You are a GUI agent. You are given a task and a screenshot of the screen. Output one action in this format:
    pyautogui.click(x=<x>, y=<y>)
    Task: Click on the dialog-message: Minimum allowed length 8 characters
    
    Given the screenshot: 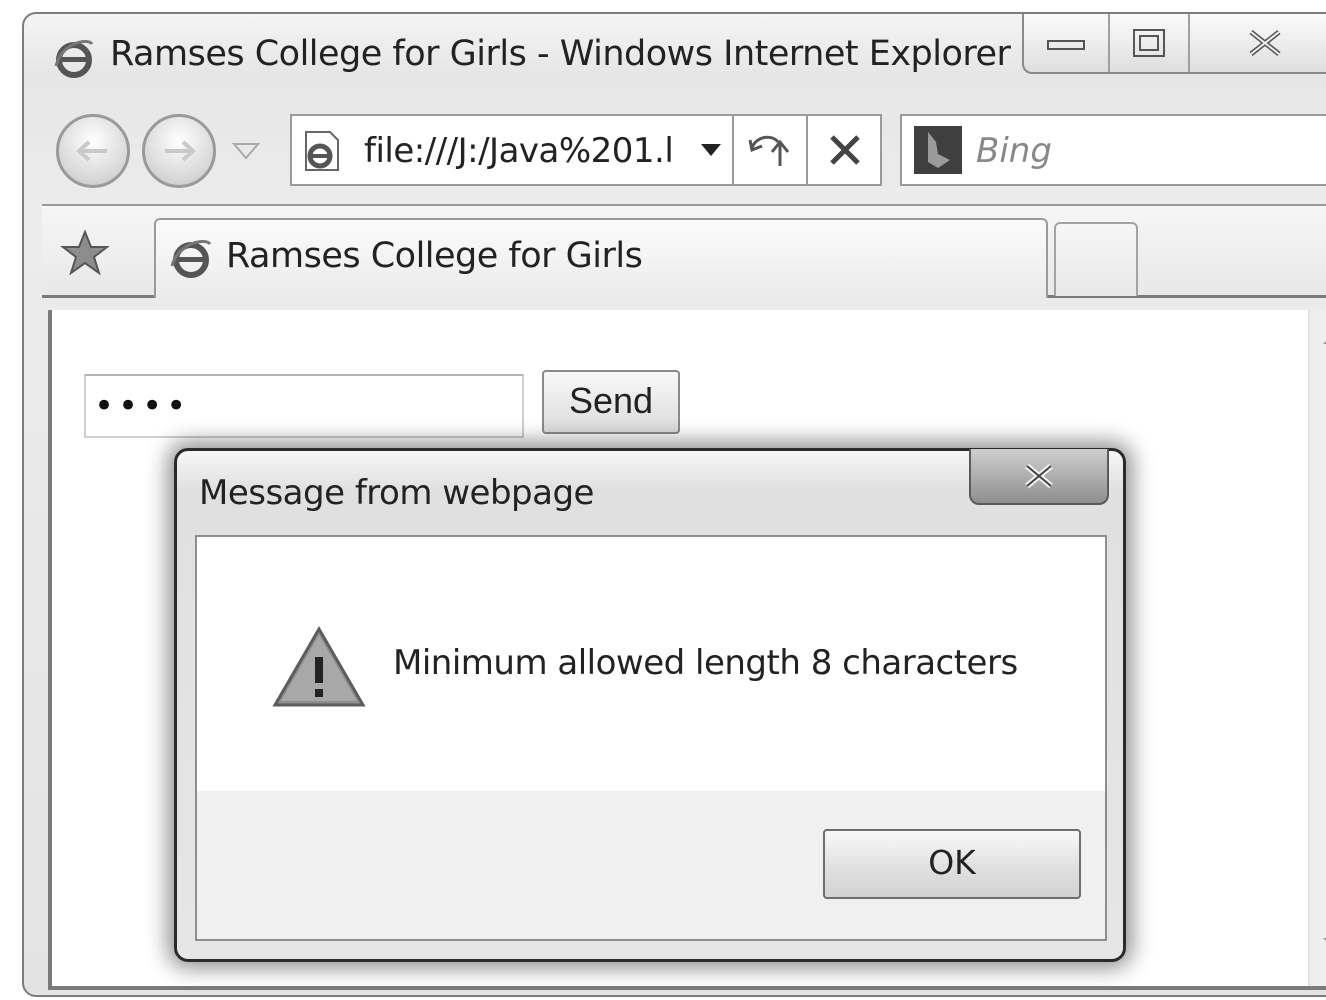 What is the action you would take?
    pyautogui.click(x=705, y=663)
    